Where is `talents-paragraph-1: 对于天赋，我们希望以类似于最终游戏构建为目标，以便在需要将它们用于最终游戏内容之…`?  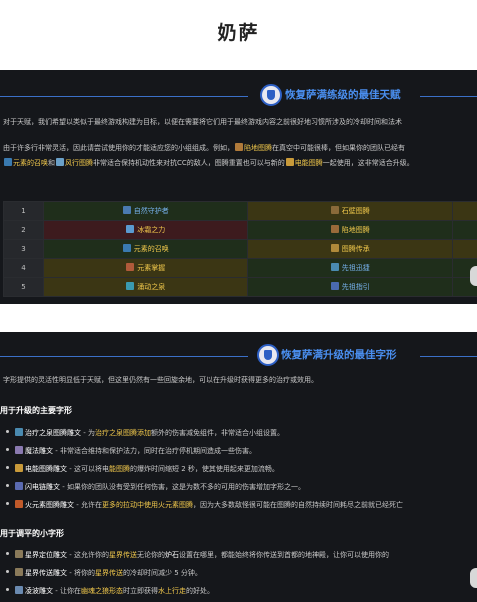 talents-paragraph-1: 对于天赋，我们希望以类似于最终游戏构建为目标，以便在需要将它们用于最终游戏内容之… is located at coordinates (202, 122).